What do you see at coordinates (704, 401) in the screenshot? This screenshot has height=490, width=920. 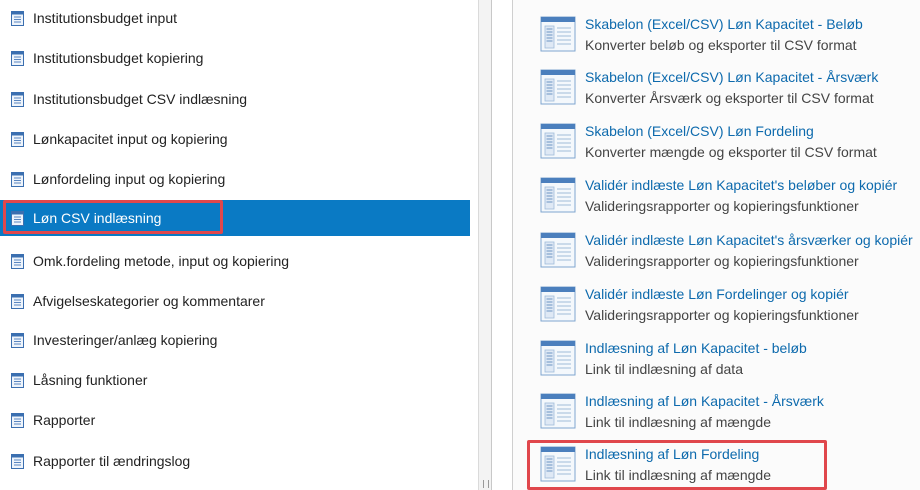 I see `tile-title: Indlæsning af Løn Kapacitet - Årsværk` at bounding box center [704, 401].